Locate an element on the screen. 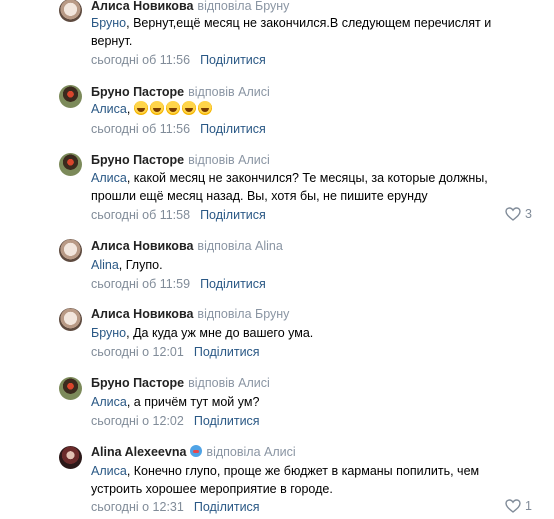 This screenshot has width=554, height=519. comment-body: , is located at coordinates (128, 109).